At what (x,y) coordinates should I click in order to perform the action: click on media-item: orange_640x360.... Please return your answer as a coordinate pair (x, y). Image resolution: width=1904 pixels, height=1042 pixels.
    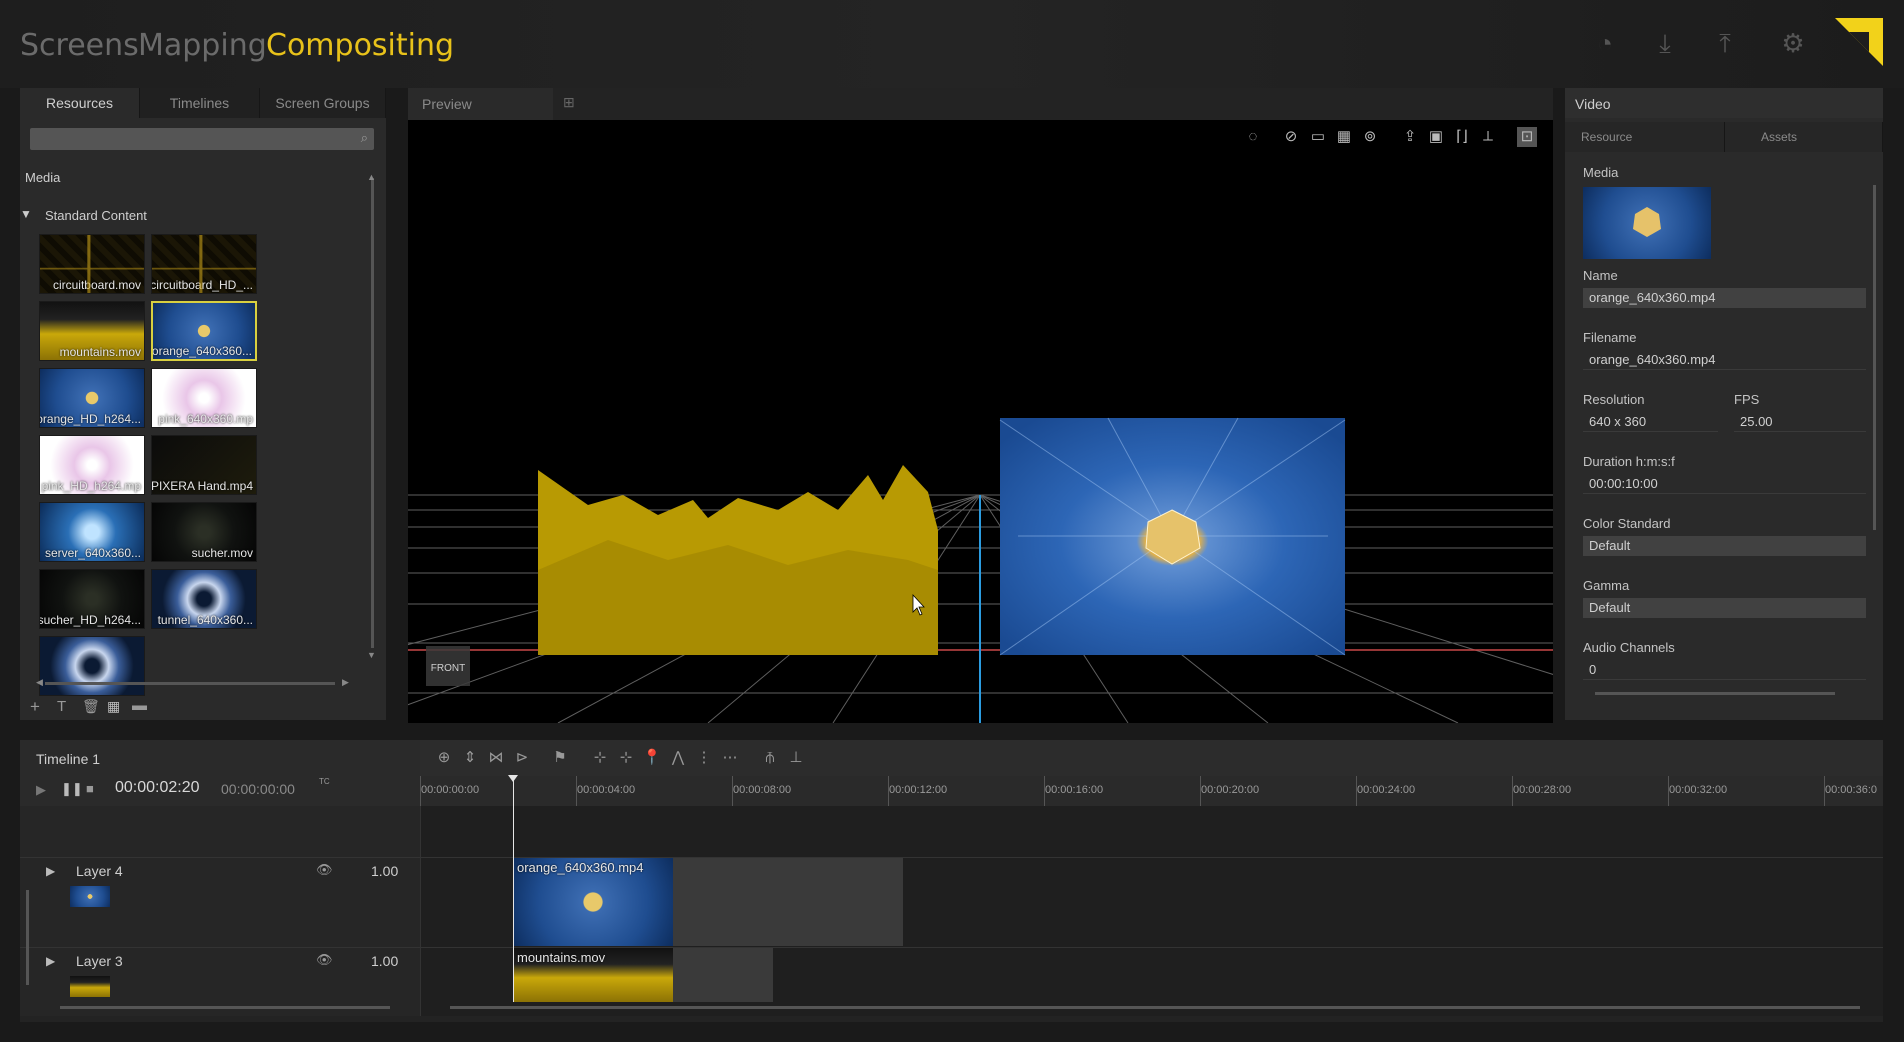
    Looking at the image, I should click on (204, 331).